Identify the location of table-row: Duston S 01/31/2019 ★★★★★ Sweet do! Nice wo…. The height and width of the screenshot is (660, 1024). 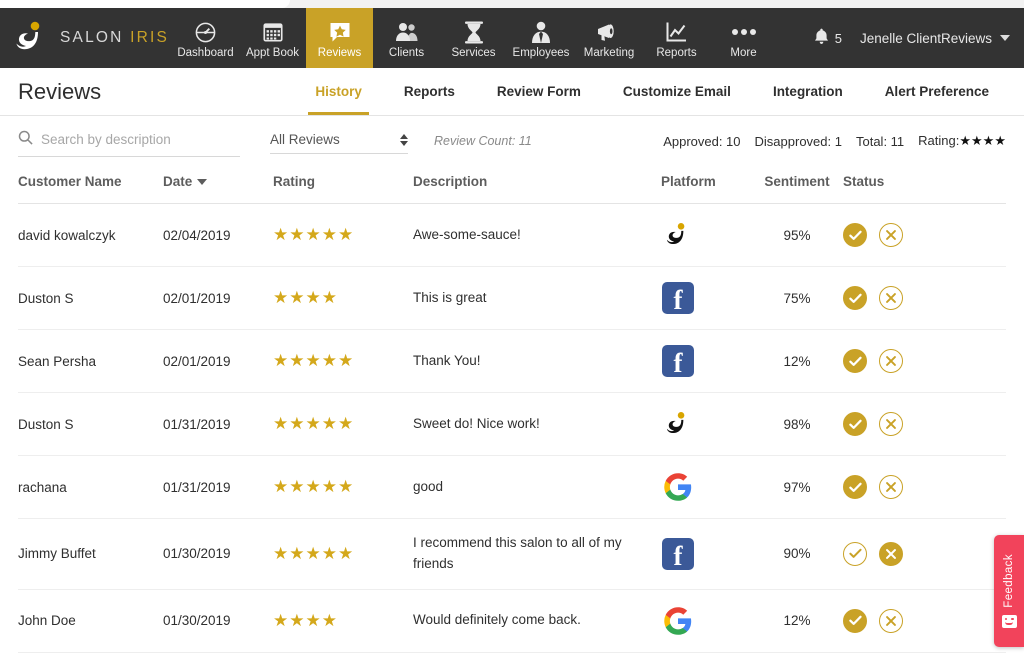
(512, 424).